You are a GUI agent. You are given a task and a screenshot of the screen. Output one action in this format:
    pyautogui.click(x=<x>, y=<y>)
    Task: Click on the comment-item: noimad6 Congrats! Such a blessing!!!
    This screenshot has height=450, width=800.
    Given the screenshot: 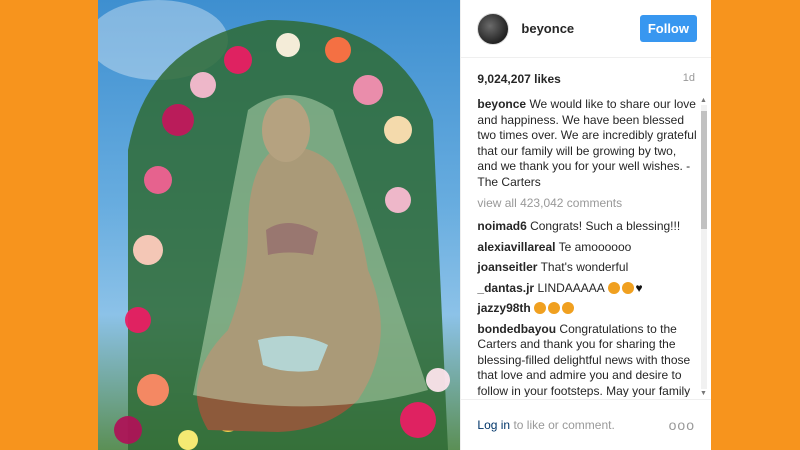 What is the action you would take?
    pyautogui.click(x=587, y=227)
    